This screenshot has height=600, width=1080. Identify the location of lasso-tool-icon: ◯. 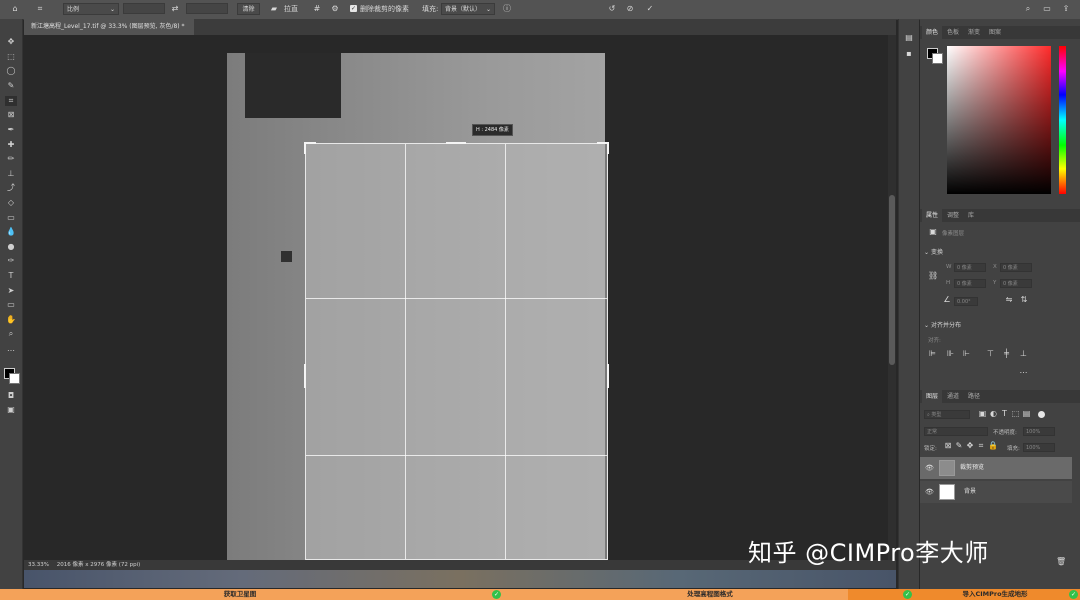
(11, 71).